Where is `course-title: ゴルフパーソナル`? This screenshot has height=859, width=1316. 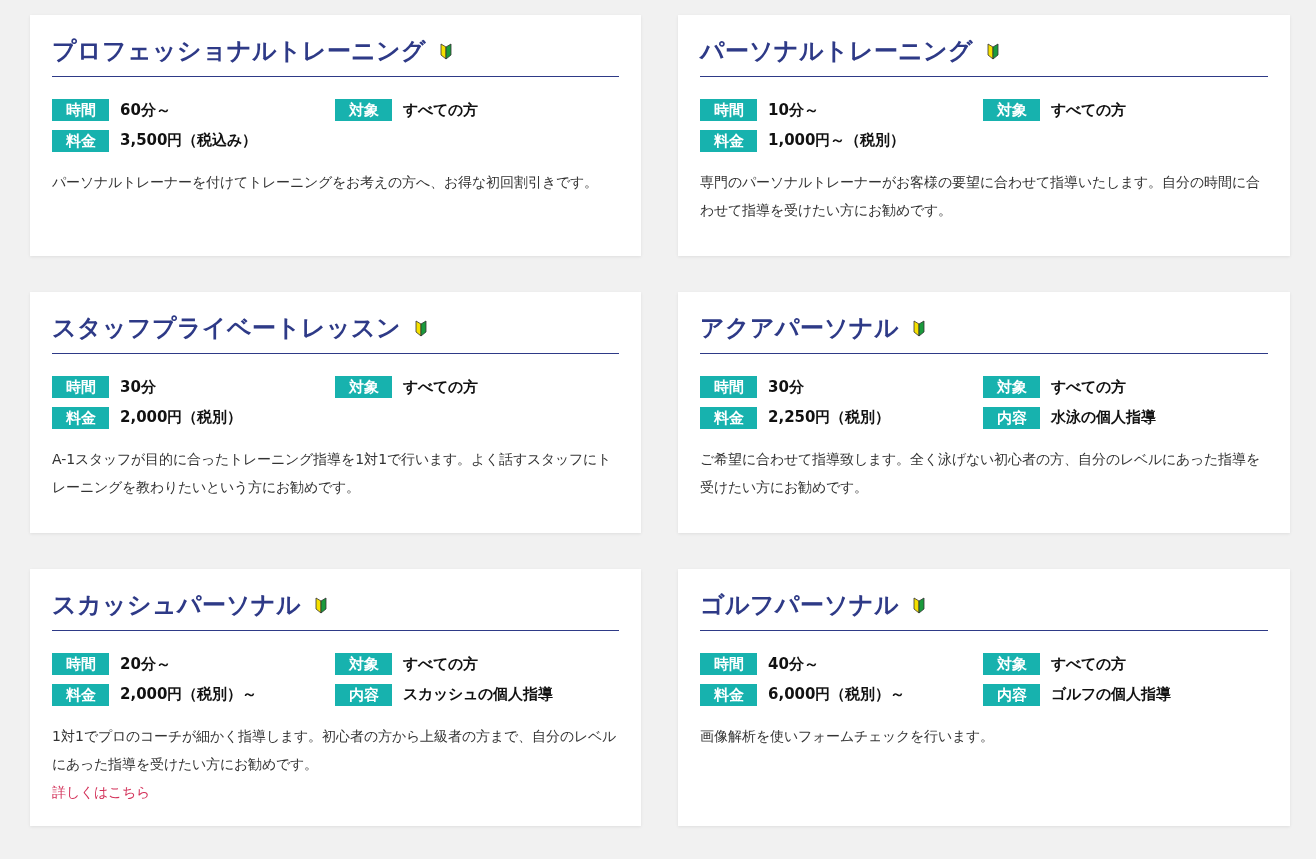 course-title: ゴルフパーソナル is located at coordinates (799, 605).